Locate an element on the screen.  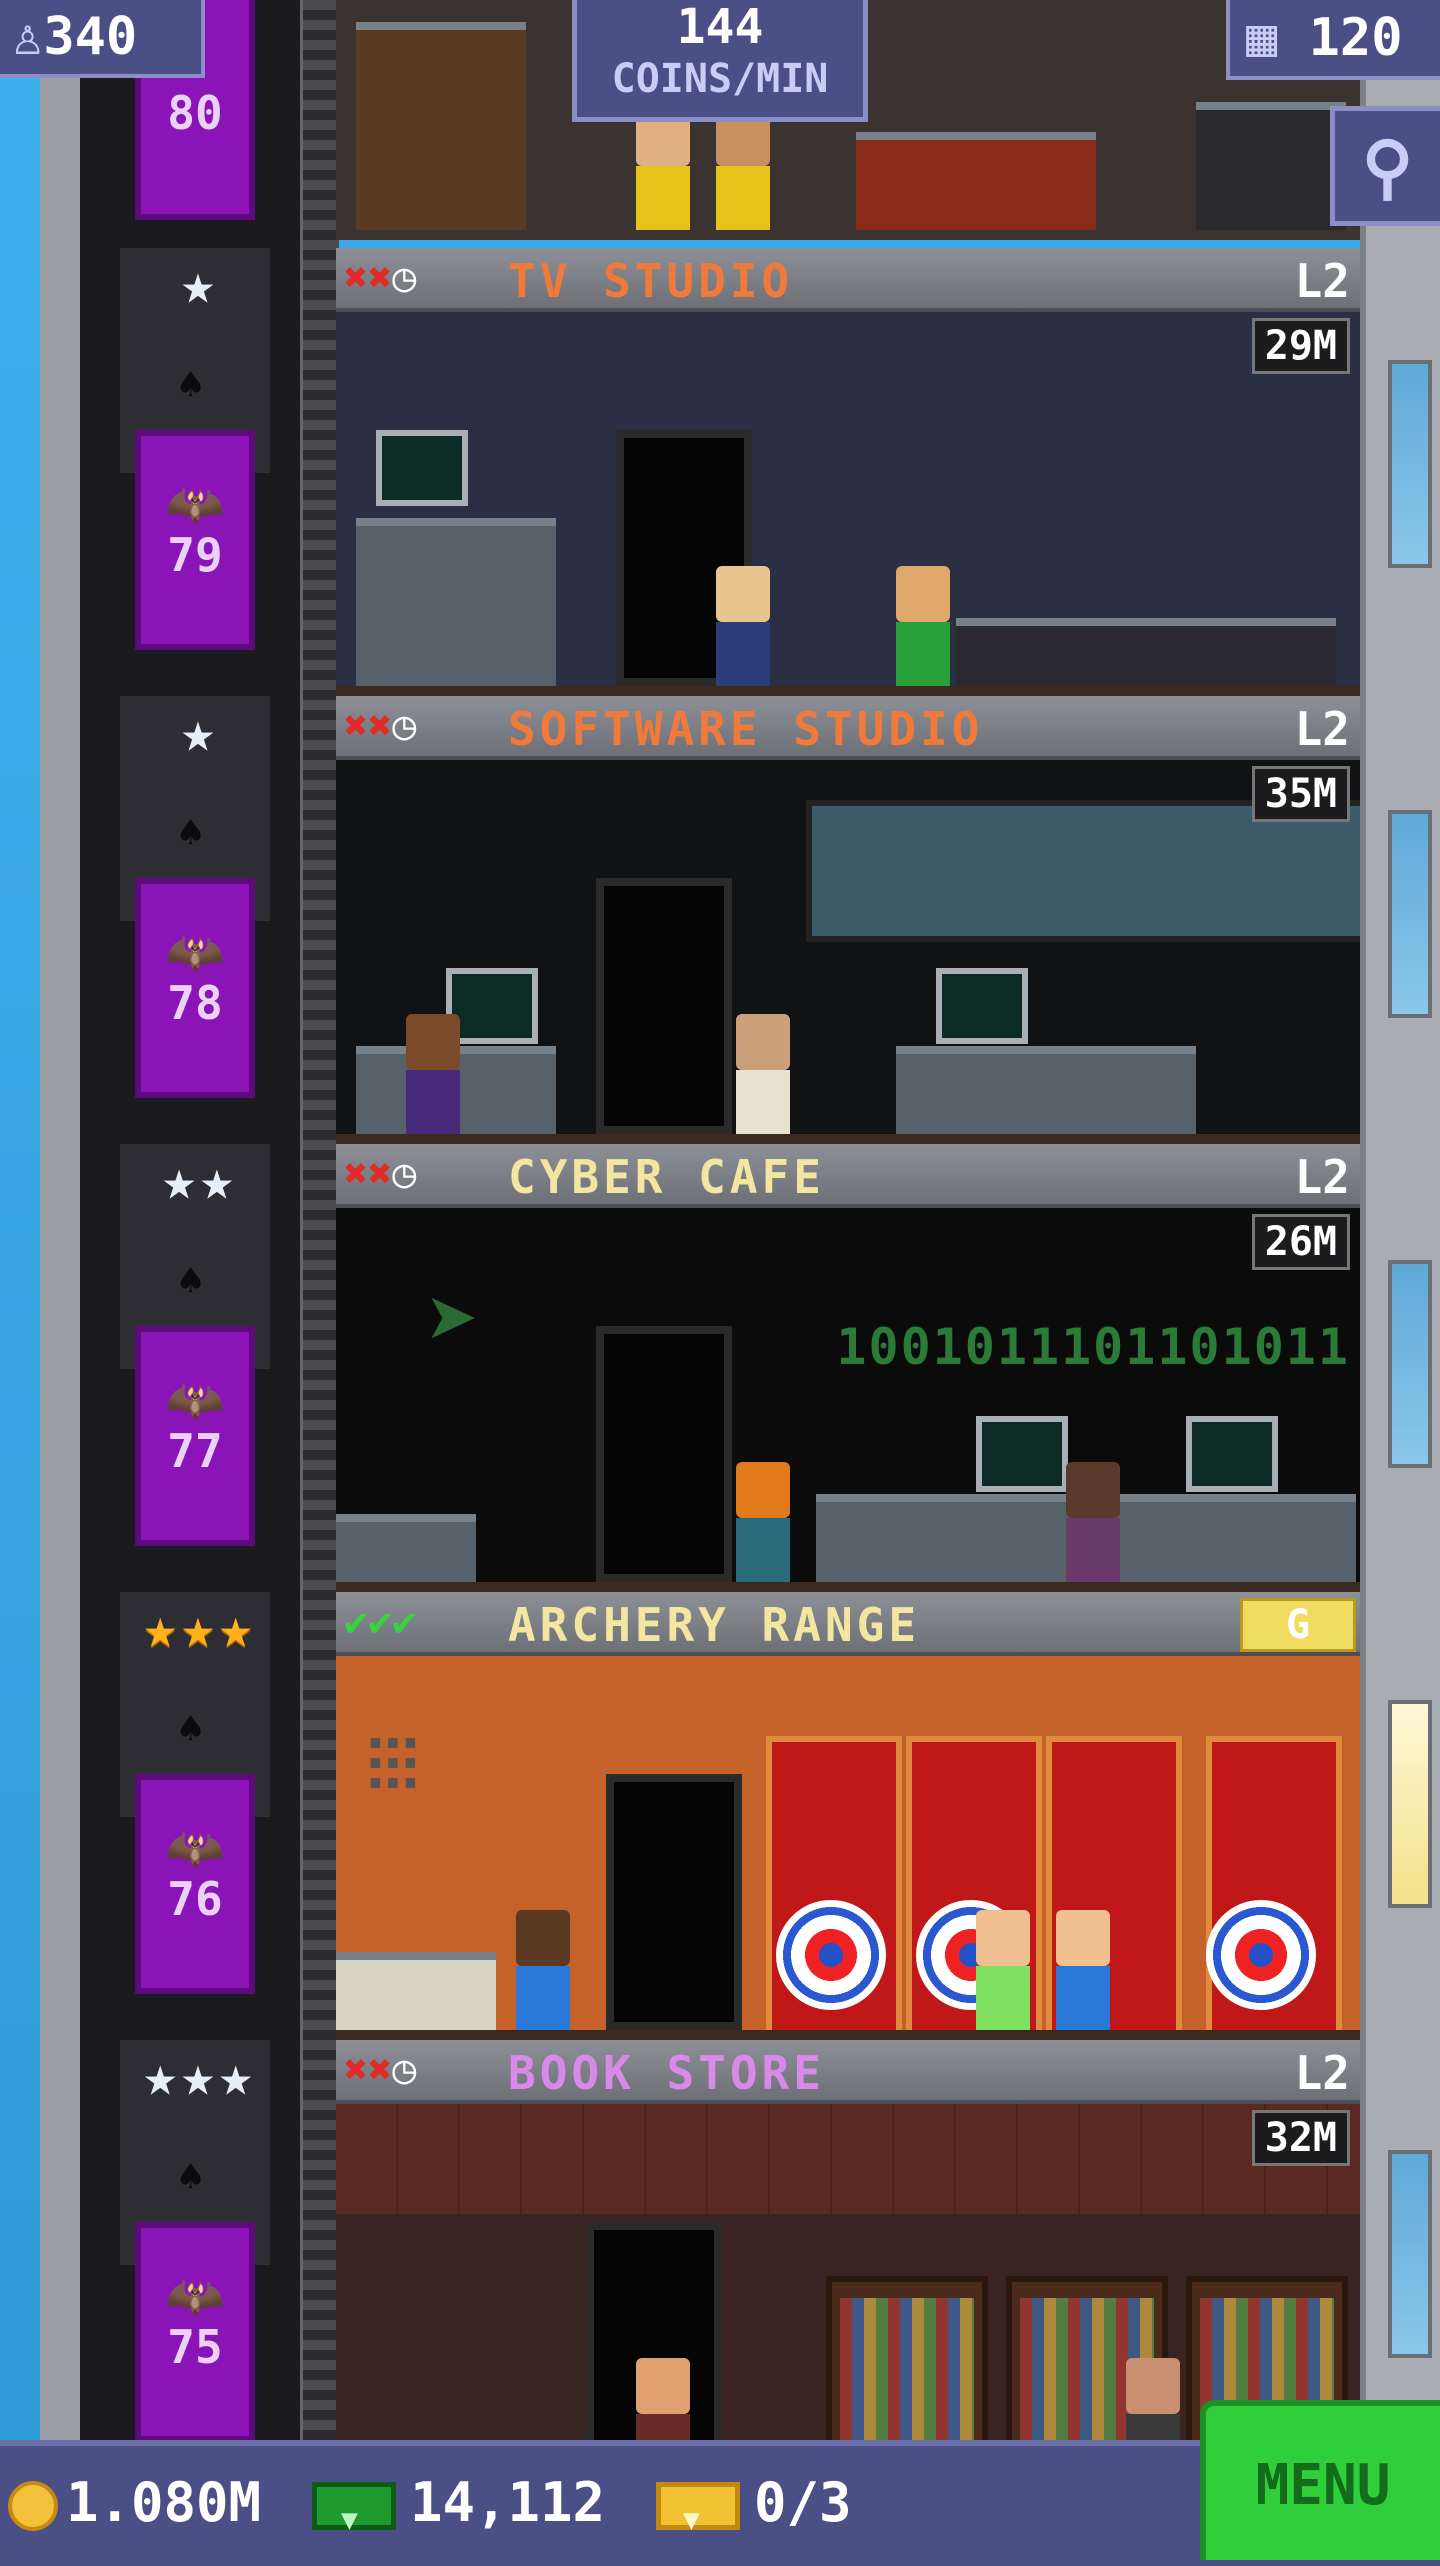
coin-rate-display: 144 COINS/MIN is located at coordinates (720, 61).